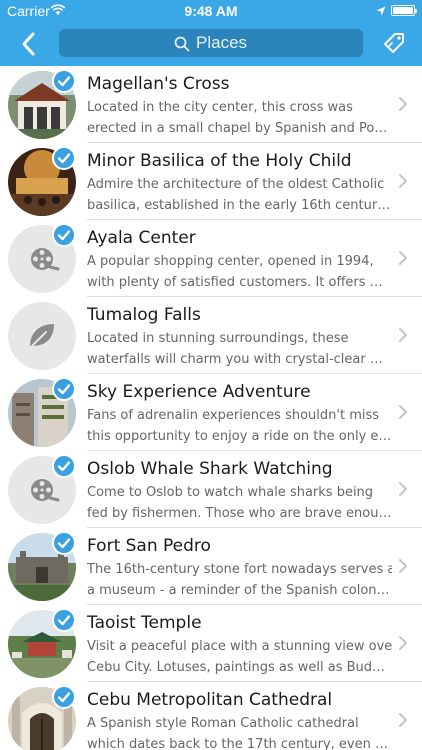  I want to click on place-thumbnail, so click(42, 336).